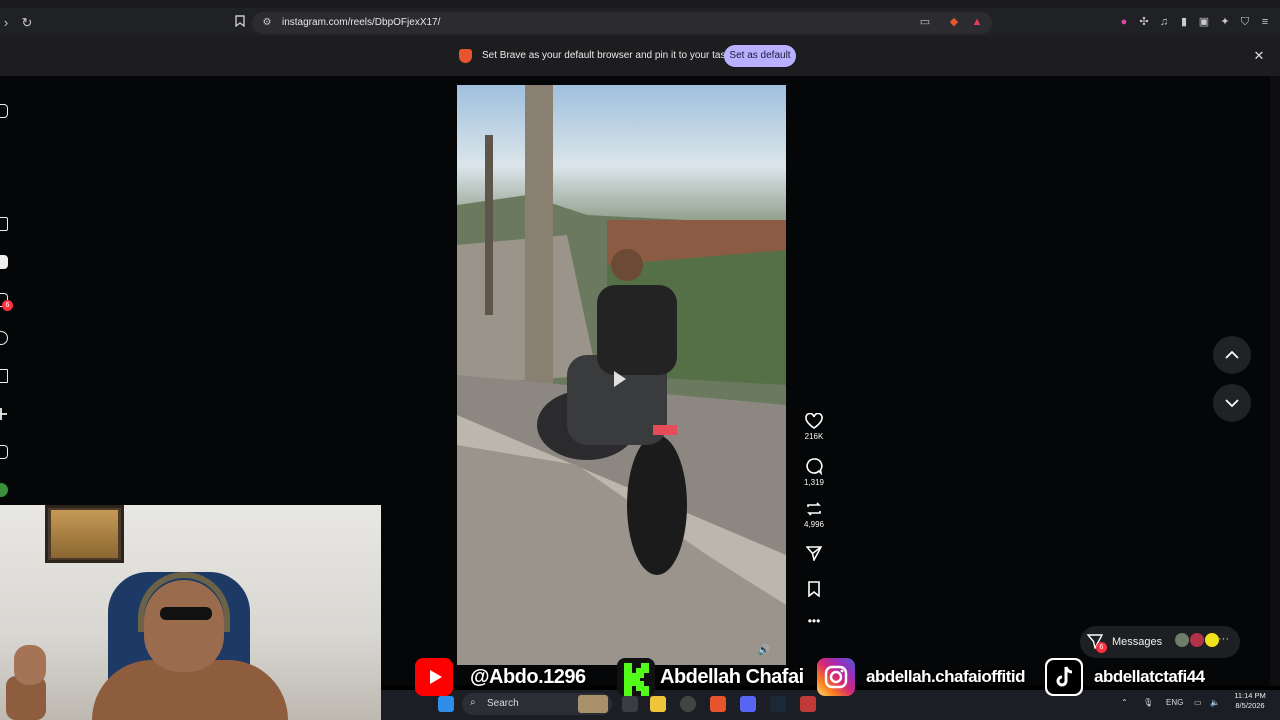  Describe the element at coordinates (688, 704) in the screenshot. I see `obs-icon` at that location.